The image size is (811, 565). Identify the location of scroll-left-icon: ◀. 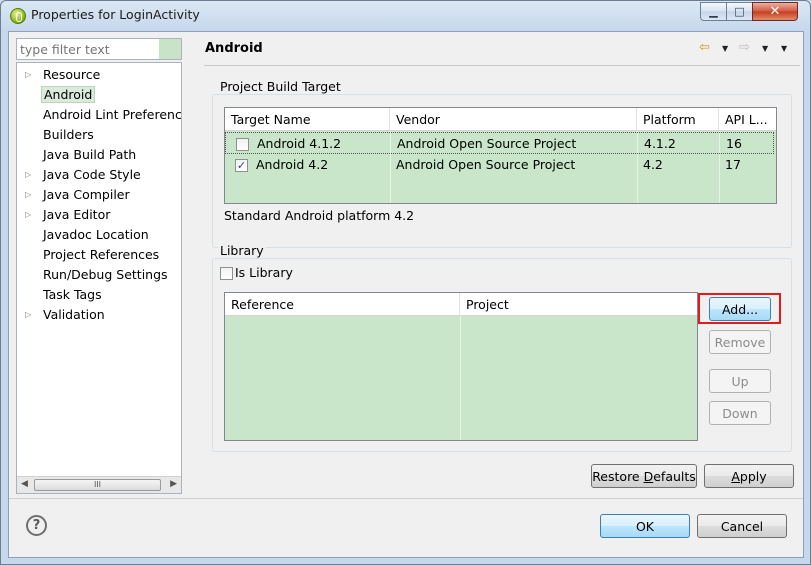
(24, 484).